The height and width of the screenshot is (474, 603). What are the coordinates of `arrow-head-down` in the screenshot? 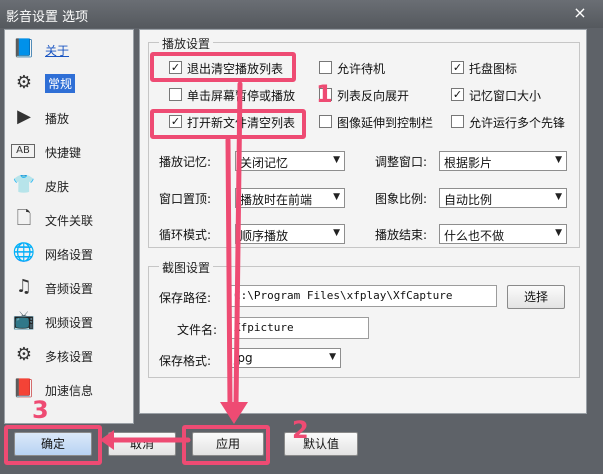 It's located at (234, 413).